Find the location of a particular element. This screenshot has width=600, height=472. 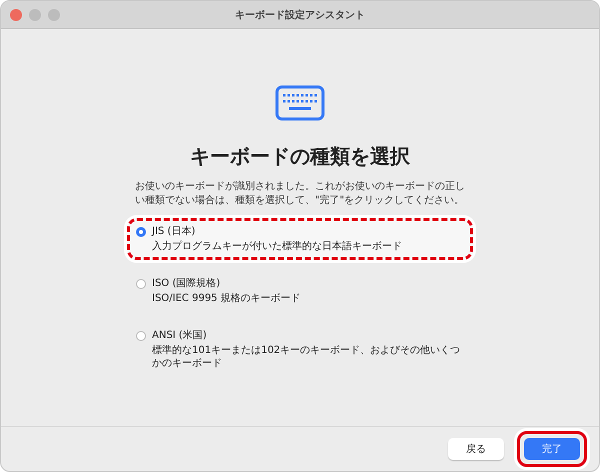

option-label: JIS (日本) is located at coordinates (174, 231).